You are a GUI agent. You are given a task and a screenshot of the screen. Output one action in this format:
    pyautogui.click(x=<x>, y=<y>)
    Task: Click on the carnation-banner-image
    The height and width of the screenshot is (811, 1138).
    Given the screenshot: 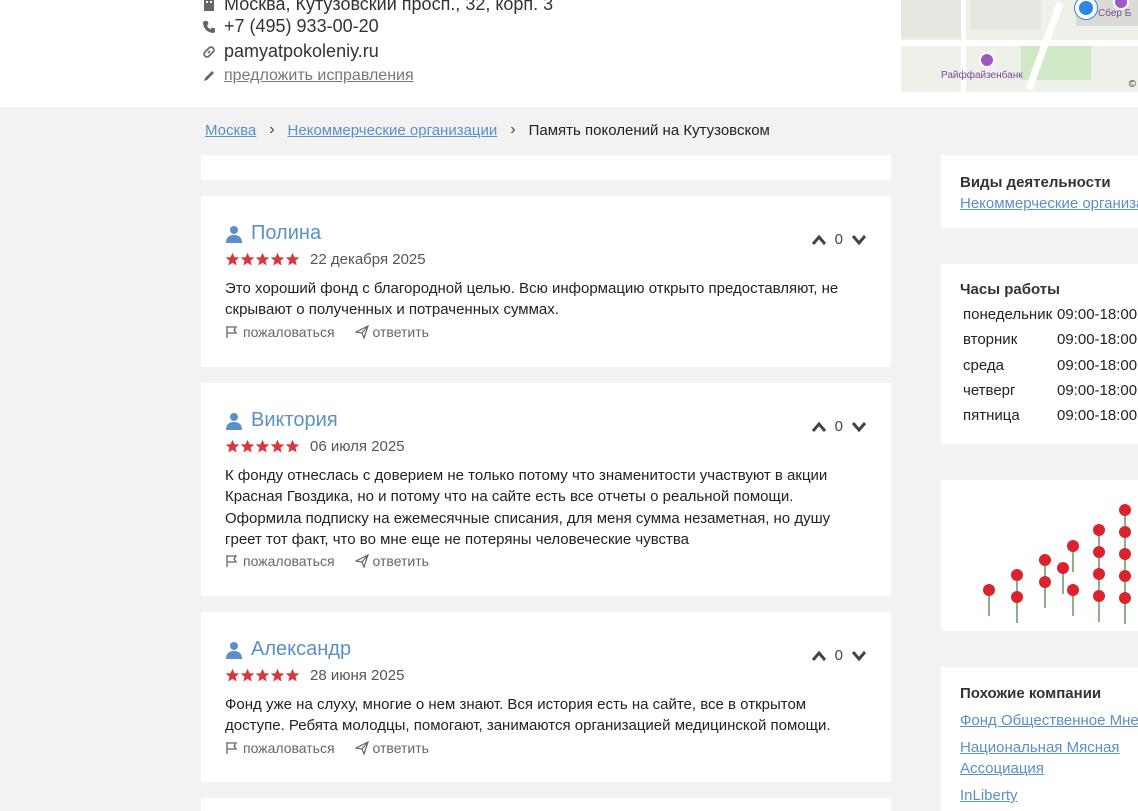 What is the action you would take?
    pyautogui.click(x=1039, y=555)
    